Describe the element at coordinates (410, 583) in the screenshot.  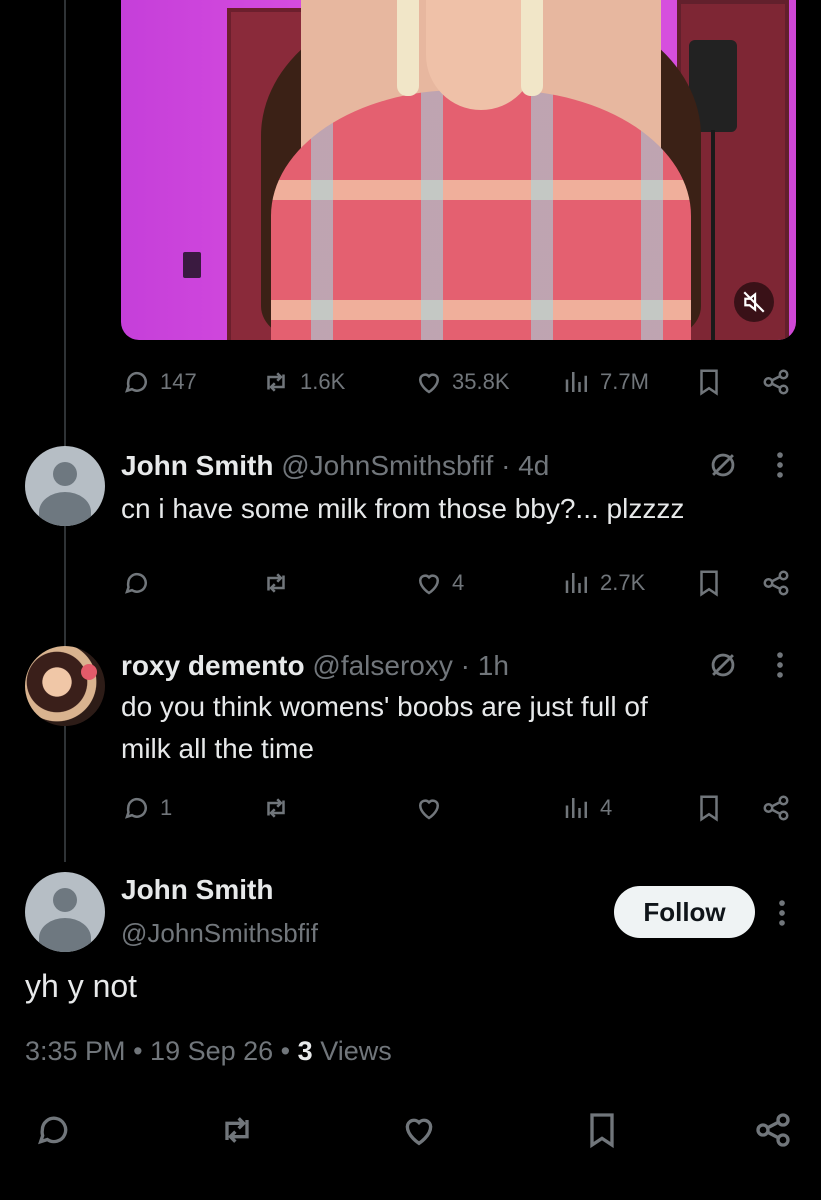
I see `reply-actions: 4 2.7K` at that location.